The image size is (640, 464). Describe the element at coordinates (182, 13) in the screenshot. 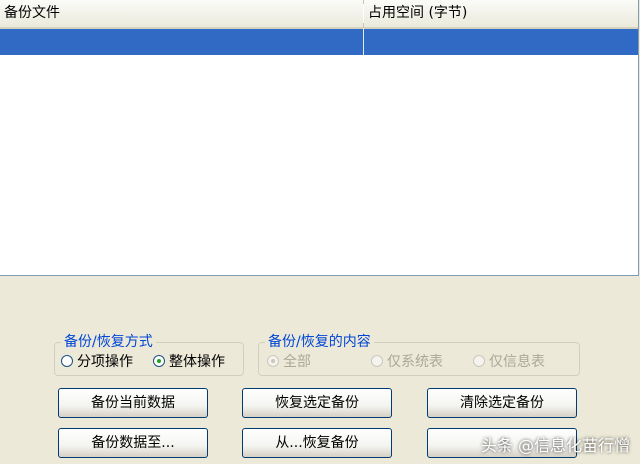

I see `column-header-backup-file: 备份文件` at that location.